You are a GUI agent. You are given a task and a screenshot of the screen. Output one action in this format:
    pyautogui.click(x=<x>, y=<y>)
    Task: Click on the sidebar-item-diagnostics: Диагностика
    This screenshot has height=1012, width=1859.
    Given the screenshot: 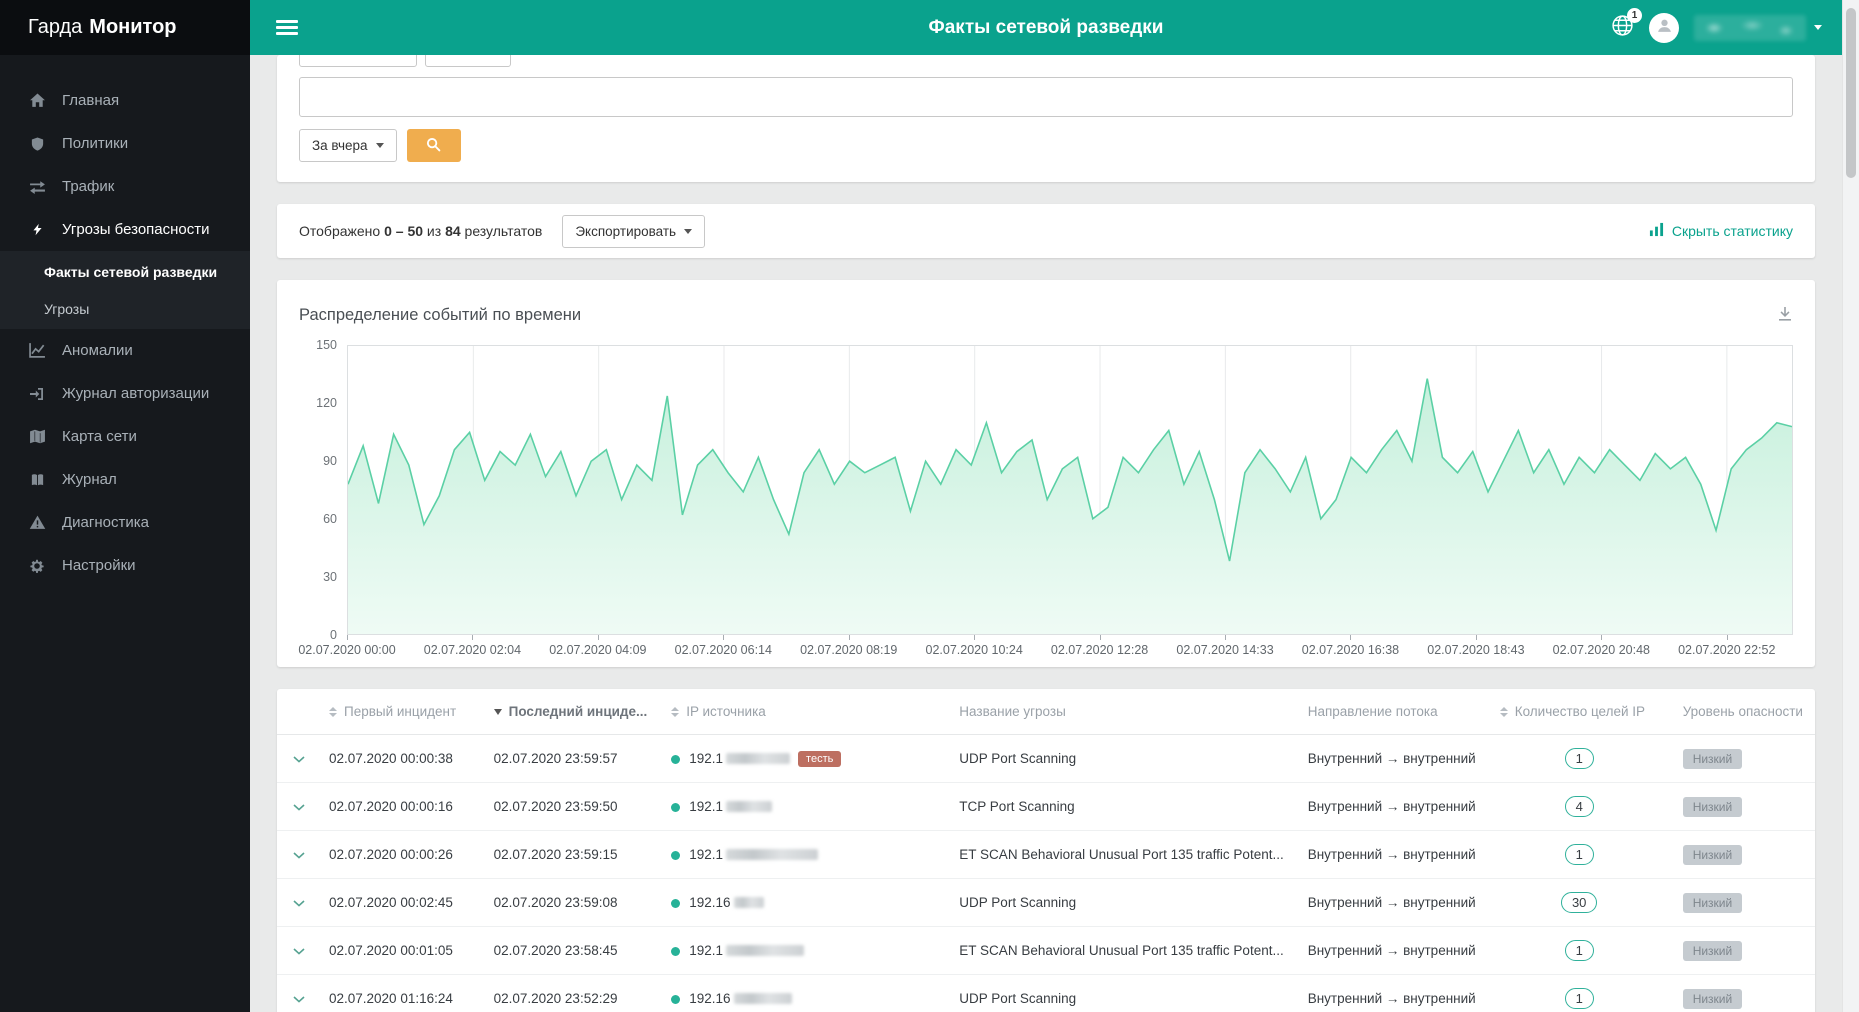 What is the action you would take?
    pyautogui.click(x=125, y=522)
    